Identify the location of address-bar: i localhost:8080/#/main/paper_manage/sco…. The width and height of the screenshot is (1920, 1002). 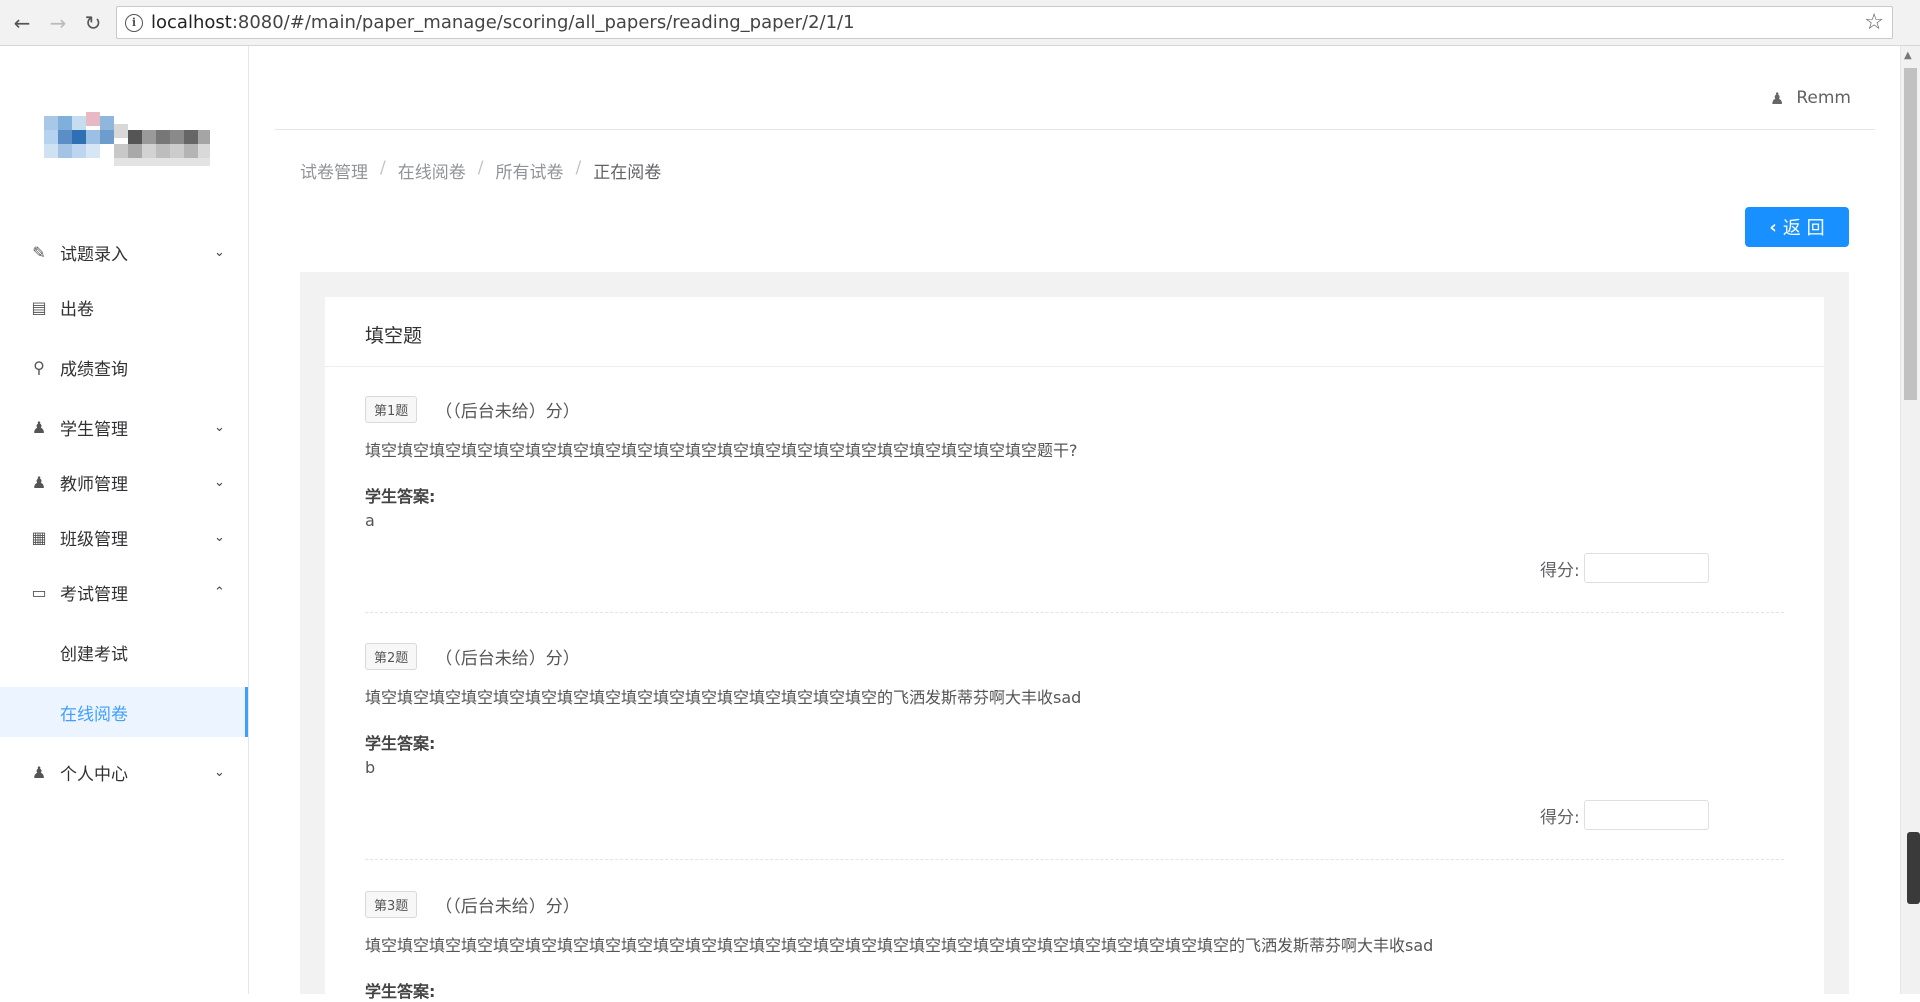
(1004, 22).